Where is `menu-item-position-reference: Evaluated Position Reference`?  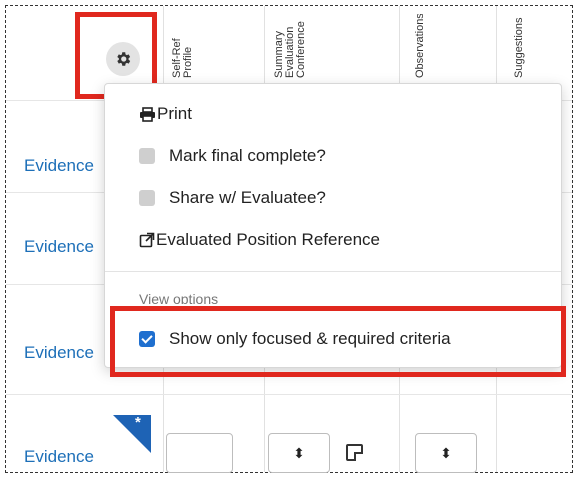
menu-item-position-reference: Evaluated Position Reference is located at coordinates (350, 240).